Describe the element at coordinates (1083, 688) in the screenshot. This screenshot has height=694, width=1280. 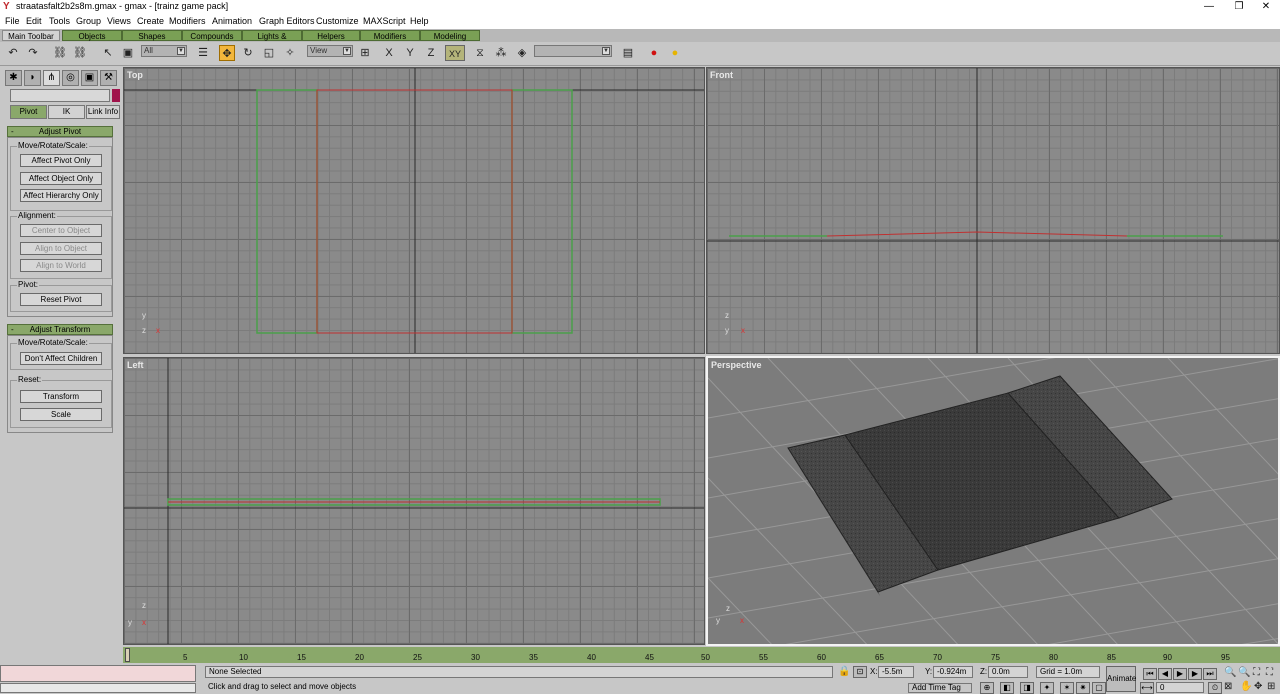
I see `arc-rotate-icon: ✷` at that location.